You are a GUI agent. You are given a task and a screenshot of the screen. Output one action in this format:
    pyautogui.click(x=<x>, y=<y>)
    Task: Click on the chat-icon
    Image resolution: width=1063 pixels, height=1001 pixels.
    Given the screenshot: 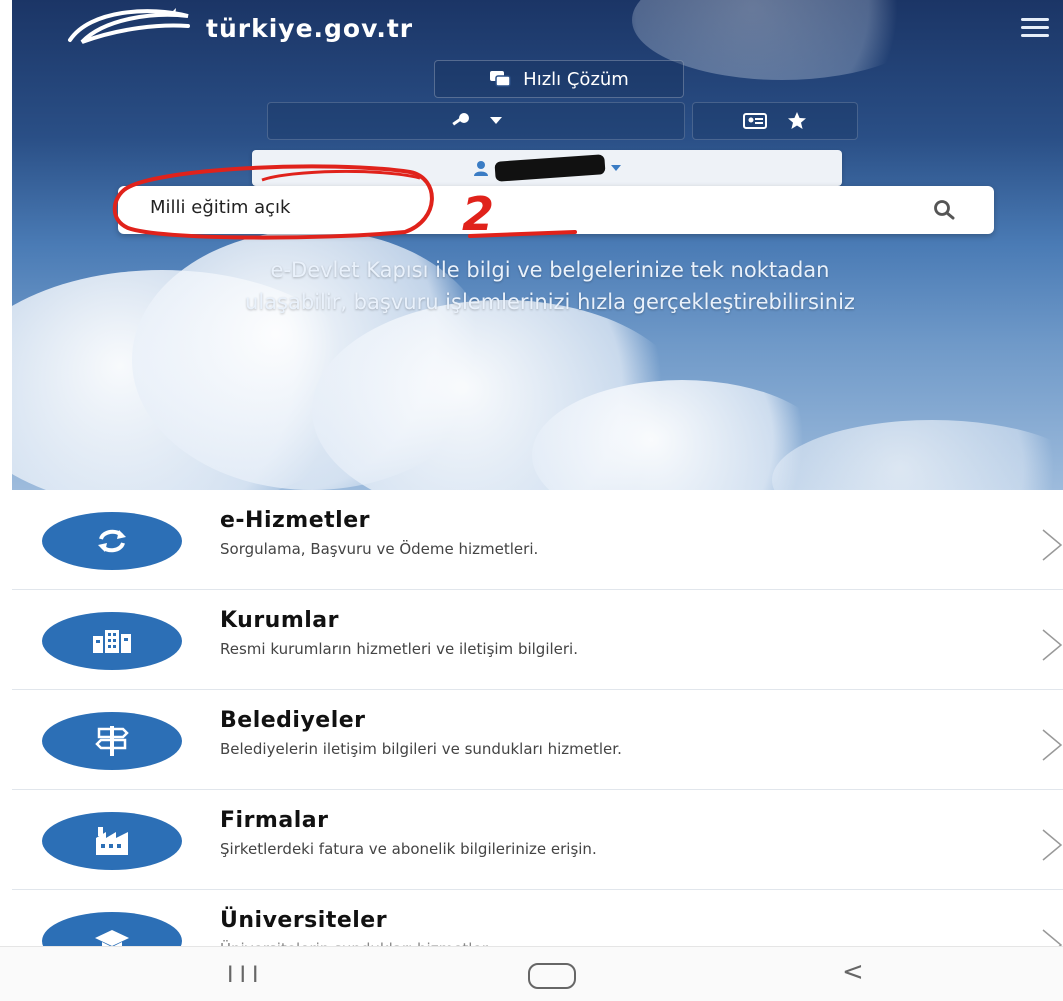 What is the action you would take?
    pyautogui.click(x=500, y=79)
    